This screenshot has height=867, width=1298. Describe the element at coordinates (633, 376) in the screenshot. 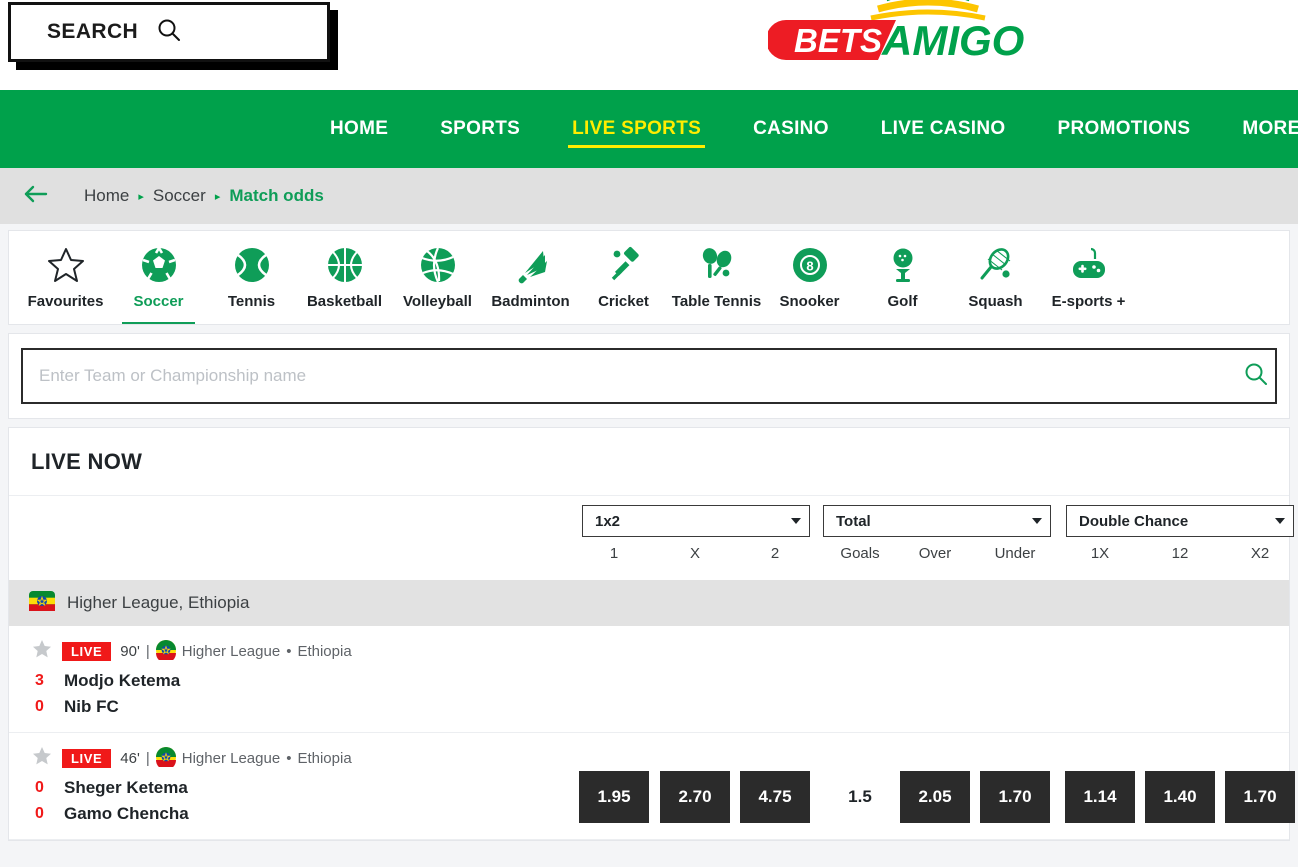

I see `search-input` at that location.